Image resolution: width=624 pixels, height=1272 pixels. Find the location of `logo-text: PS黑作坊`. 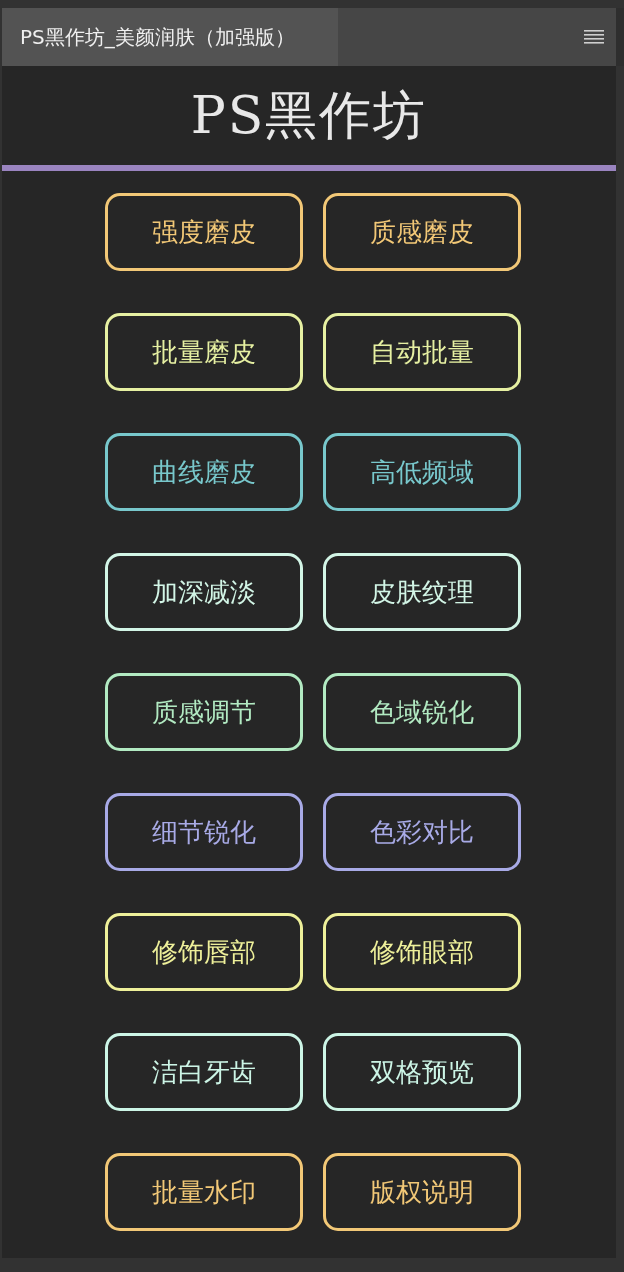

logo-text: PS黑作坊 is located at coordinates (309, 115).